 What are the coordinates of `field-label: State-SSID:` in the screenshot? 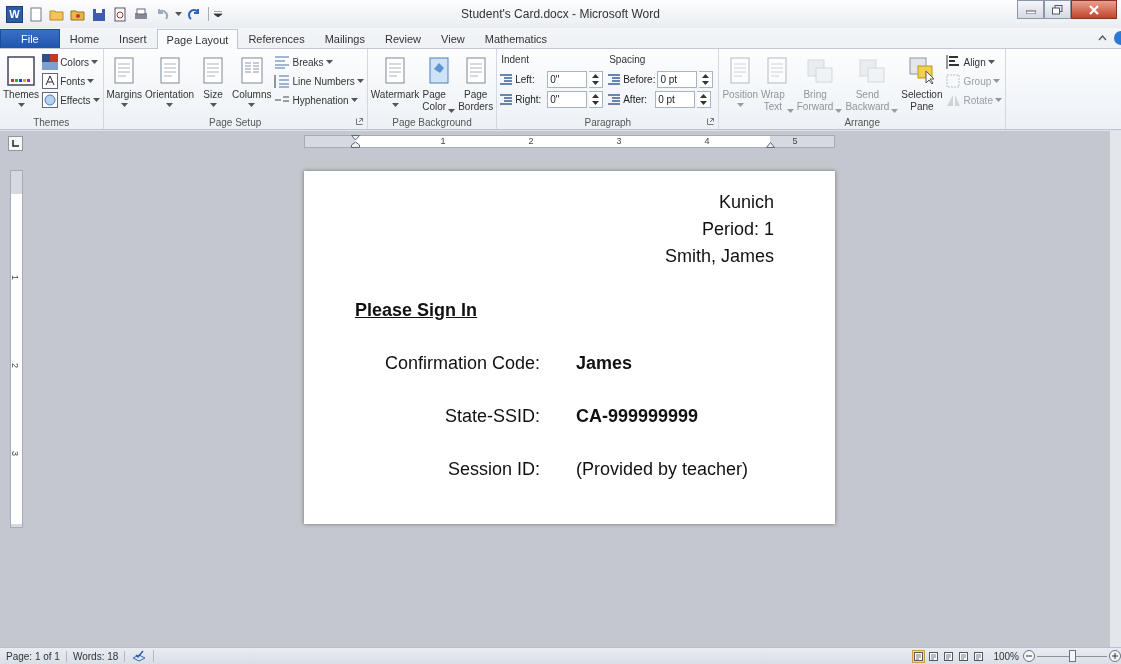 It's located at (492, 416).